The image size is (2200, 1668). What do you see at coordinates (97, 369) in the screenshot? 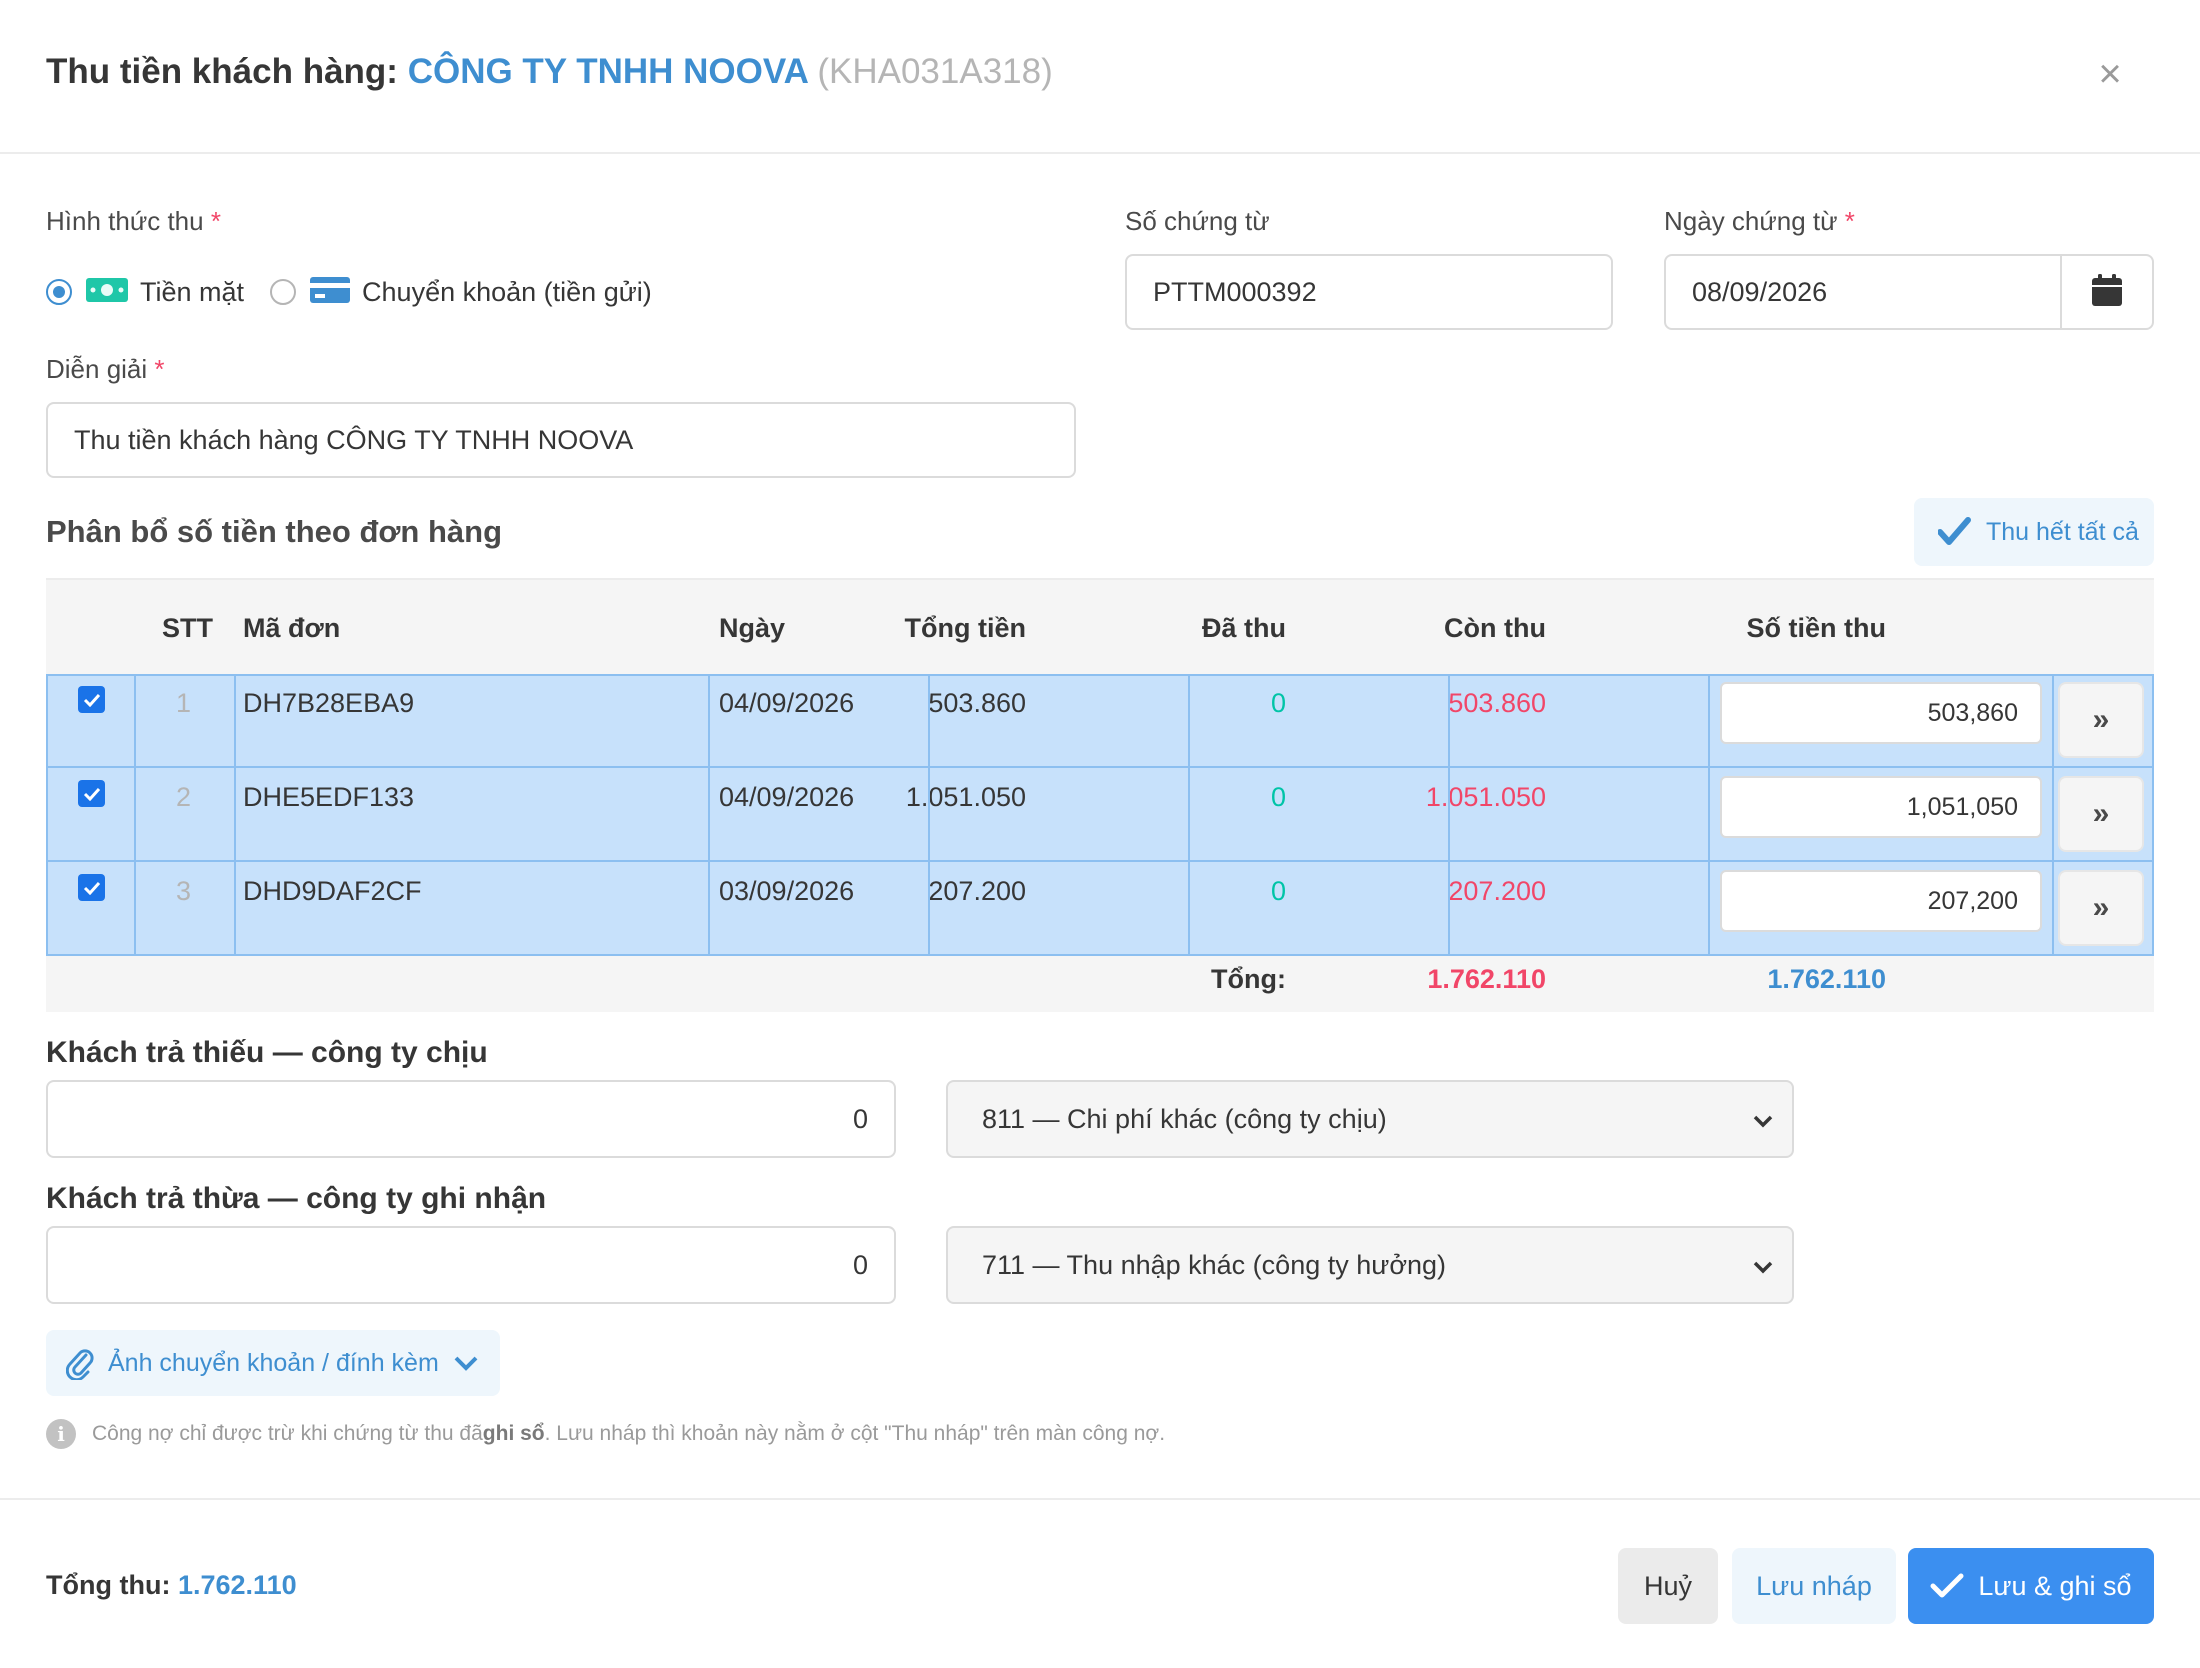
I see `description-label-text: Diễn giải` at bounding box center [97, 369].